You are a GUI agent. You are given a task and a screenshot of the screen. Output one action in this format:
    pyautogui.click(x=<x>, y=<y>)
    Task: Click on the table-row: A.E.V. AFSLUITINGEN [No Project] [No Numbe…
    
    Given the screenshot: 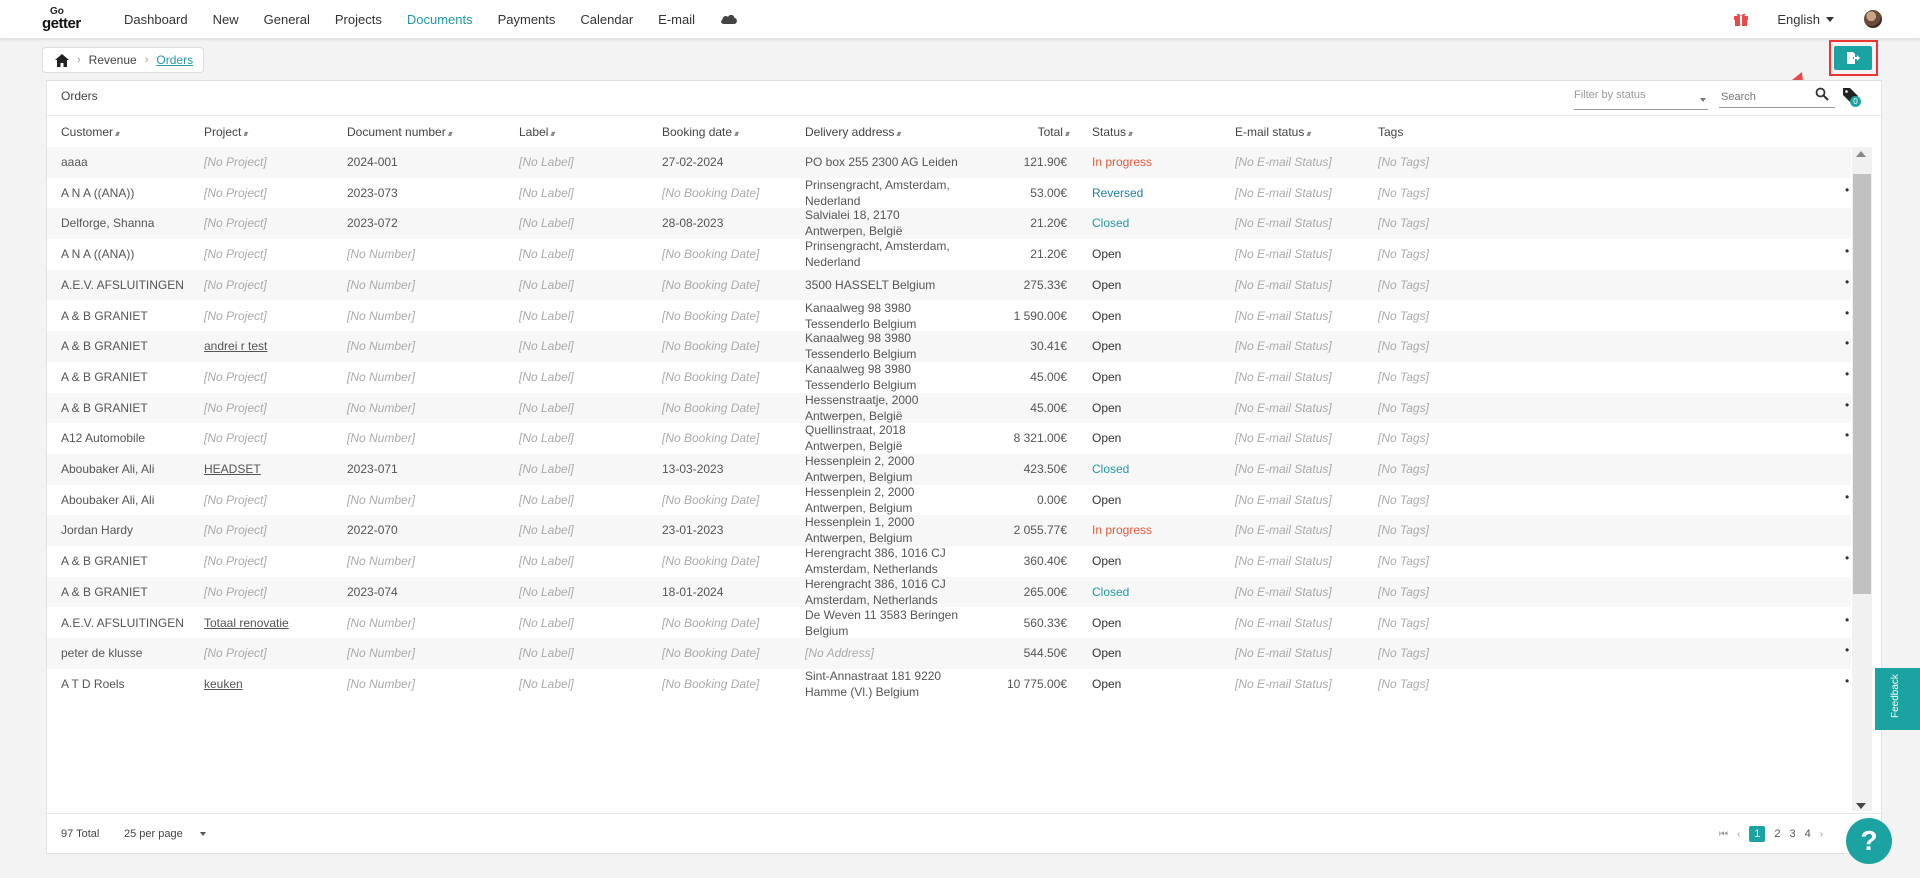 What is the action you would take?
    pyautogui.click(x=949, y=285)
    